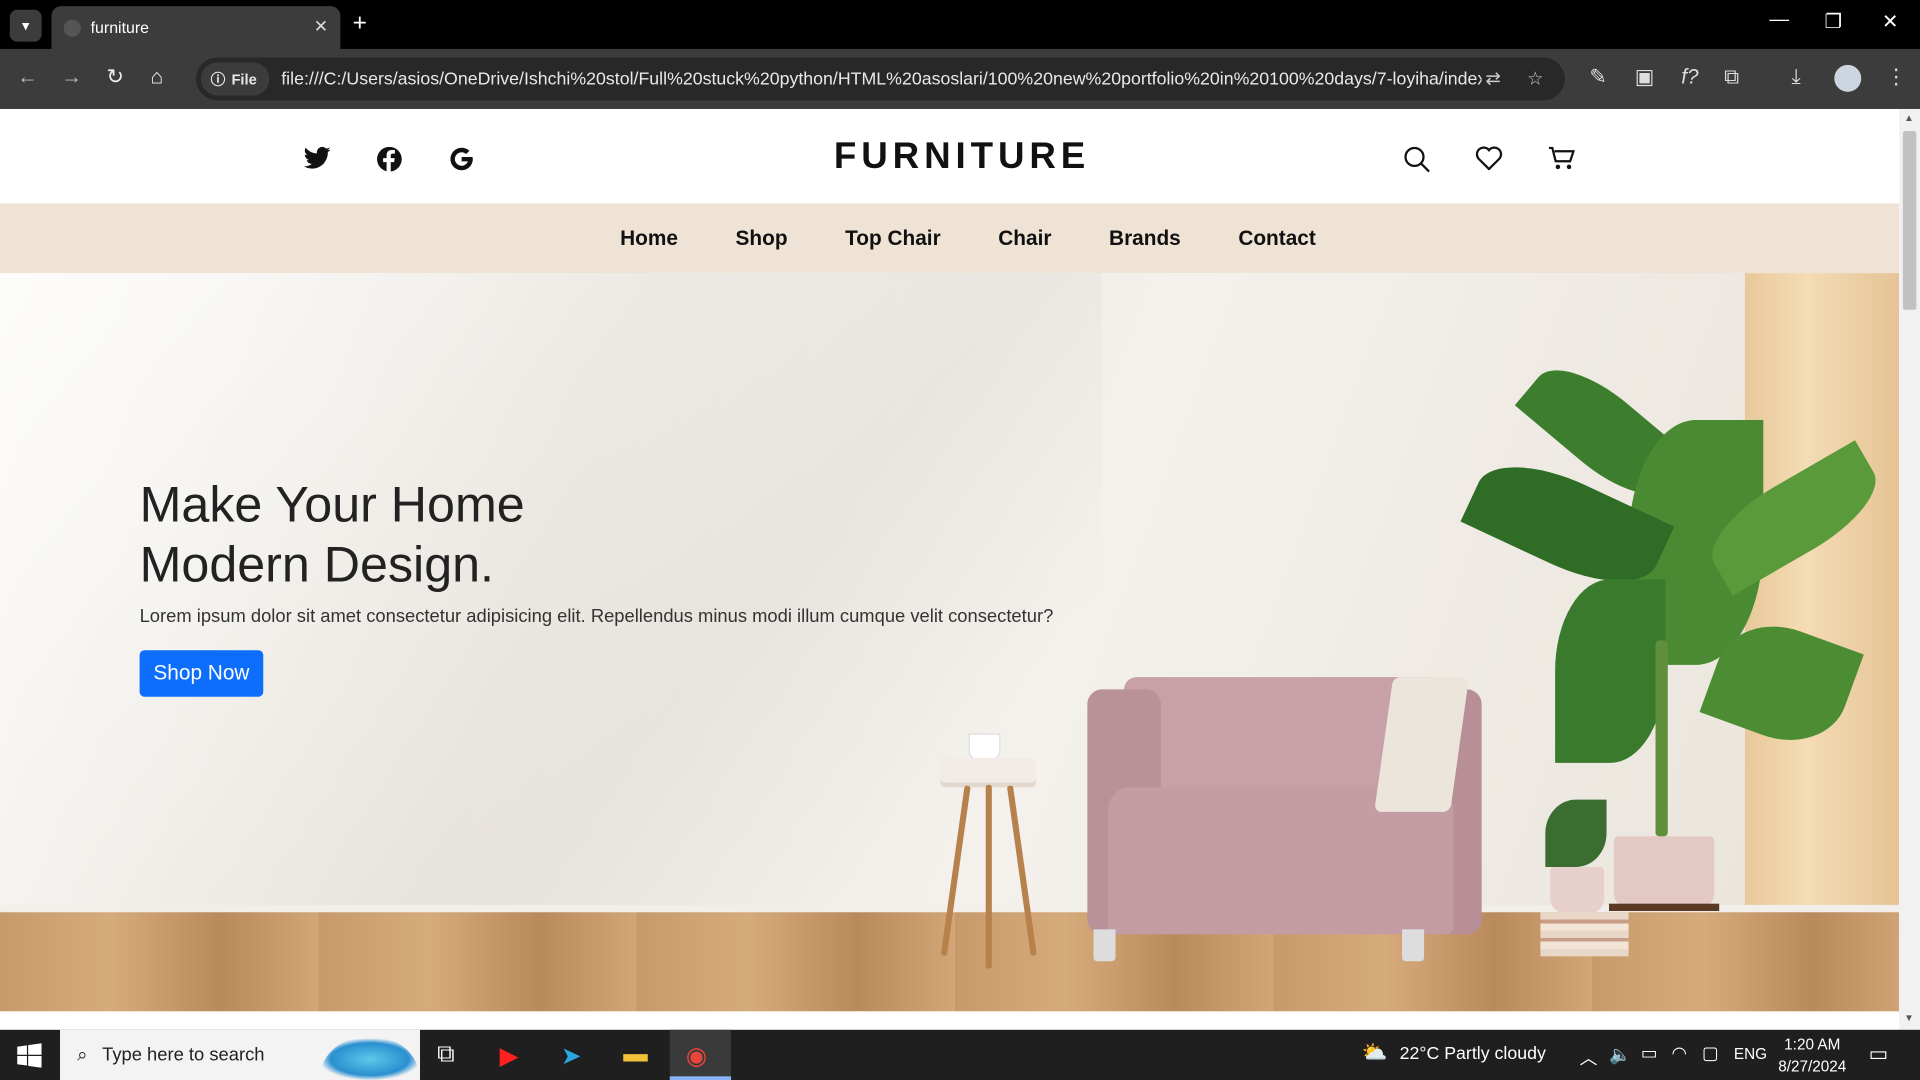 This screenshot has width=1920, height=1080. Describe the element at coordinates (183, 1055) in the screenshot. I see `taskbar-search-placeholder: Type here to search` at that location.